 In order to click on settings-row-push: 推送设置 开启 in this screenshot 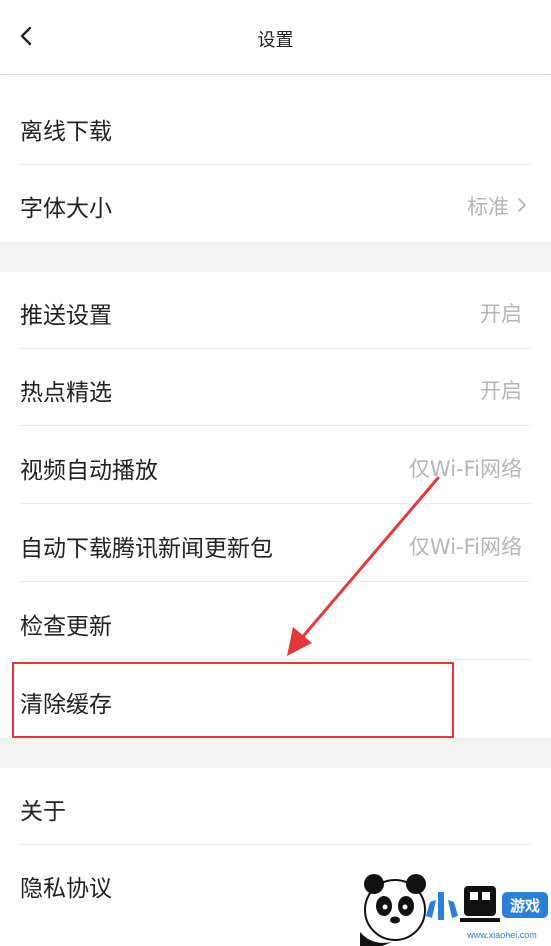, I will do `click(275, 310)`.